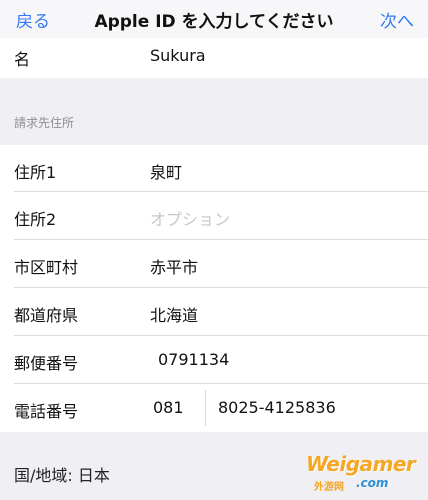 This screenshot has width=428, height=500. I want to click on address2-row: 住所2 オプション, so click(214, 216).